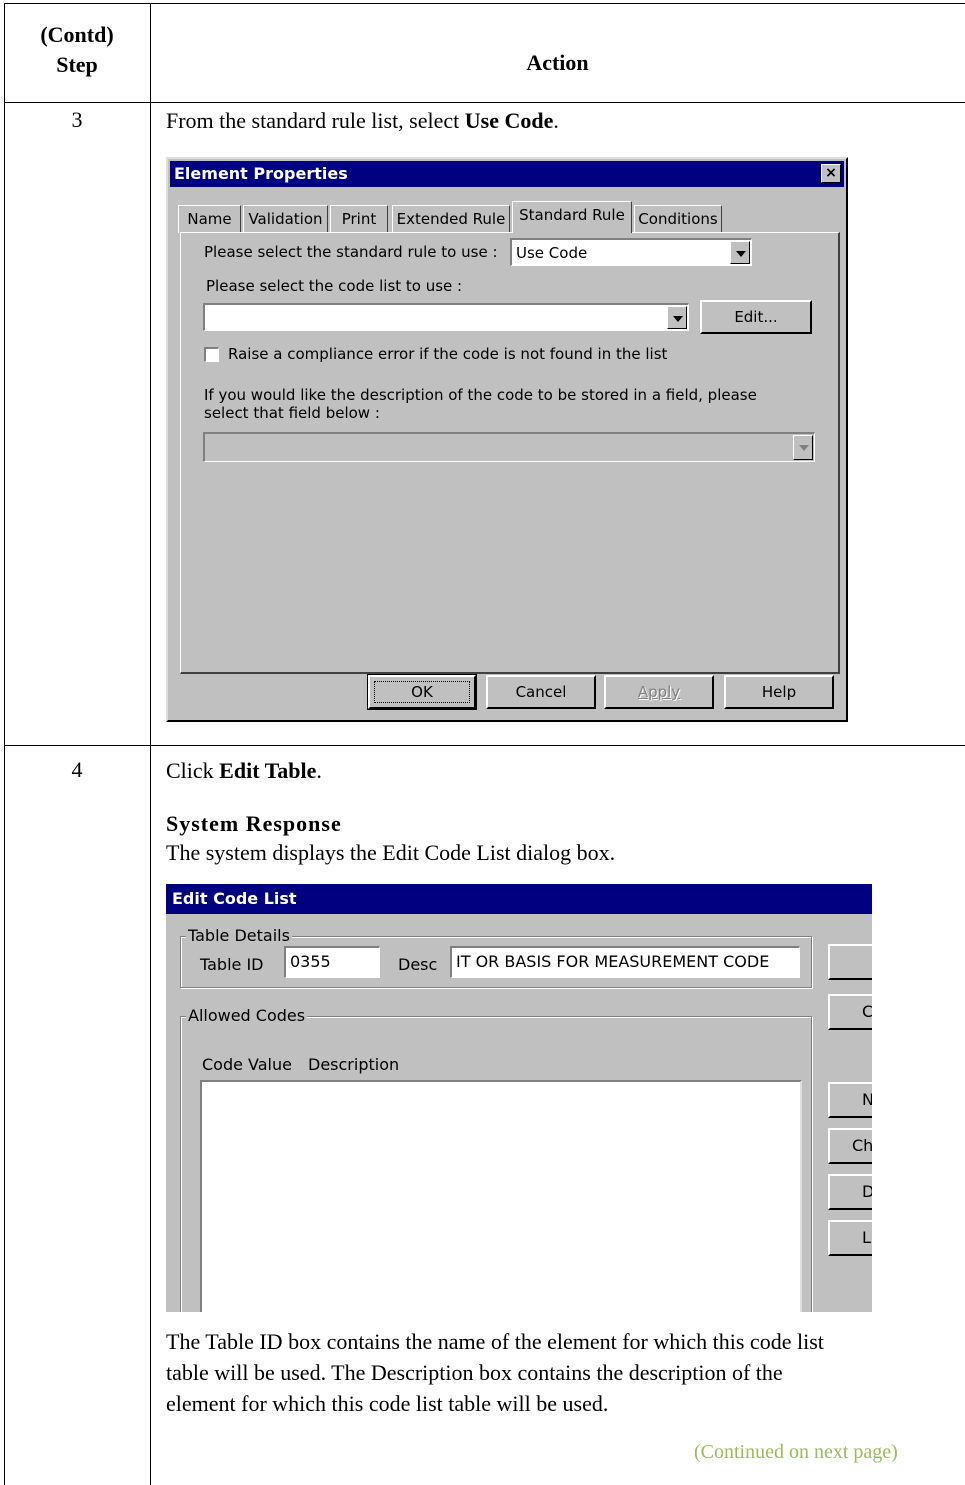  Describe the element at coordinates (77, 119) in the screenshot. I see `step-number-3: 3` at that location.